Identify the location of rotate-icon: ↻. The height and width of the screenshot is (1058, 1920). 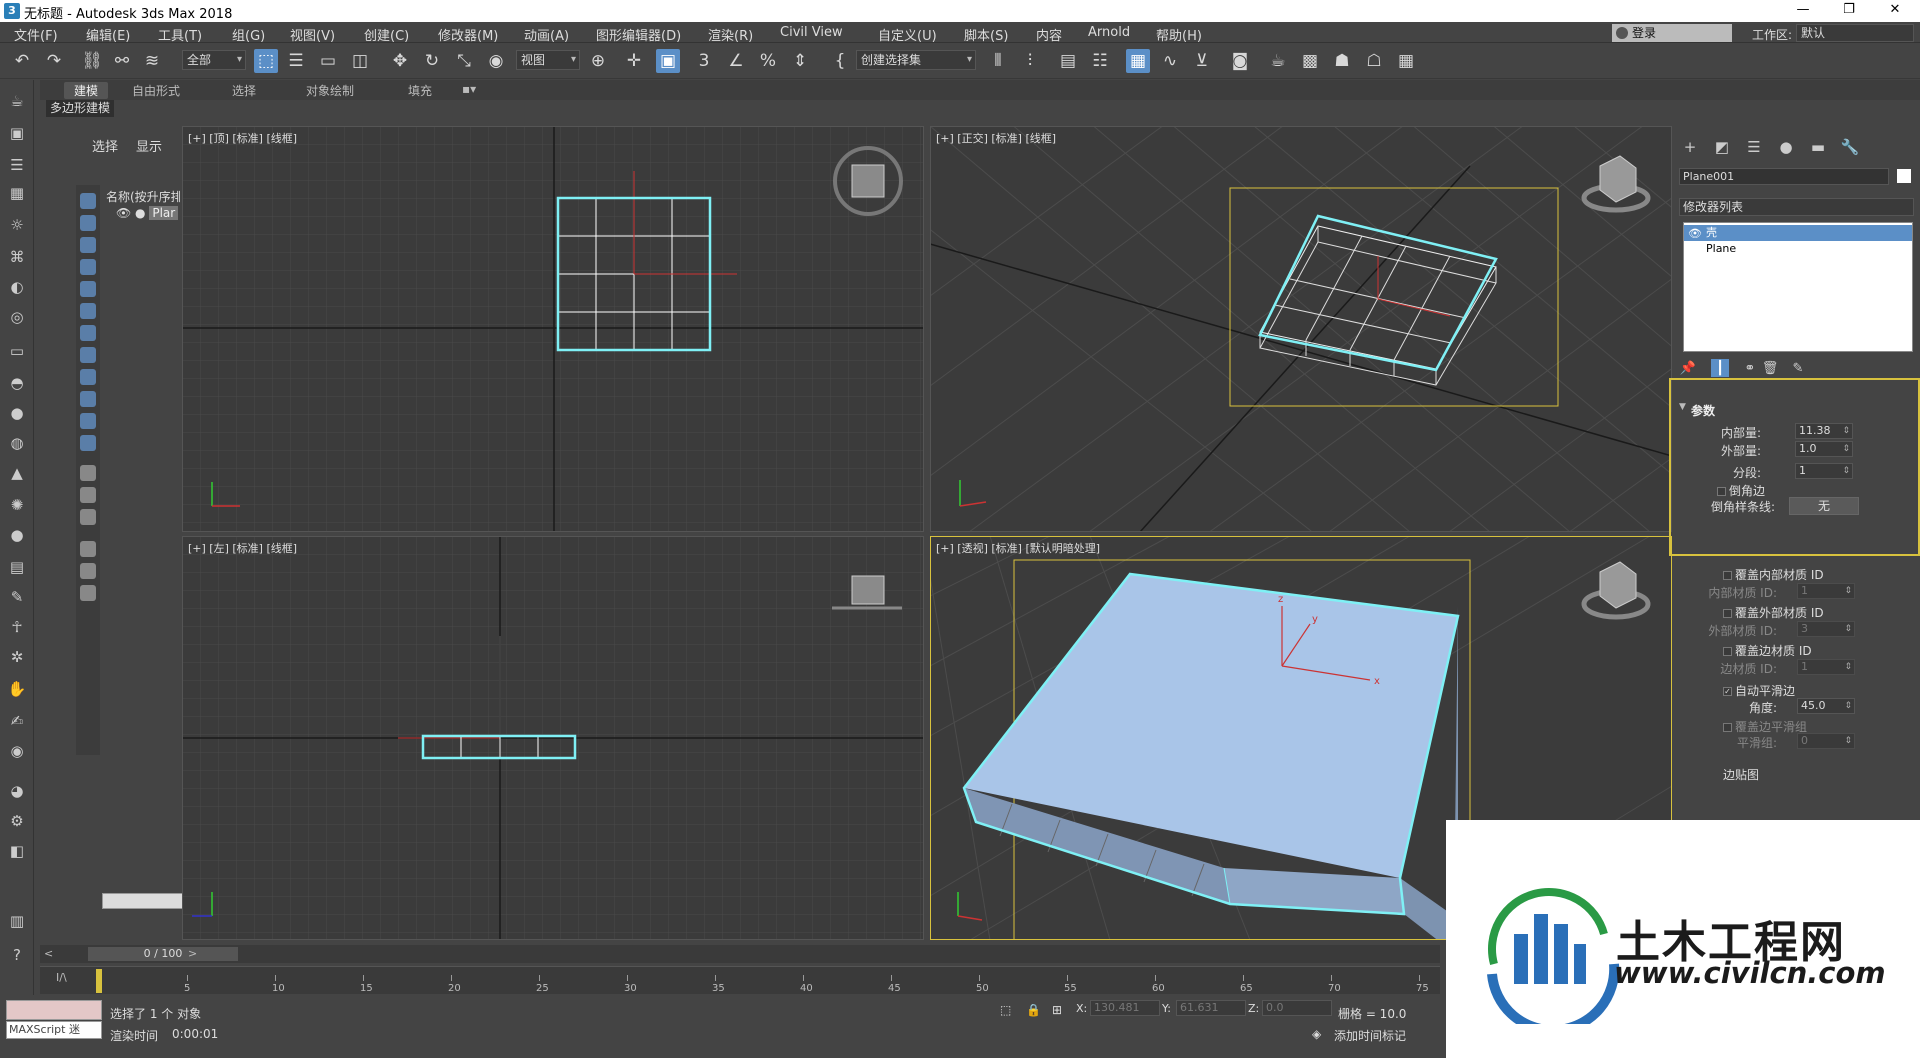
(432, 61).